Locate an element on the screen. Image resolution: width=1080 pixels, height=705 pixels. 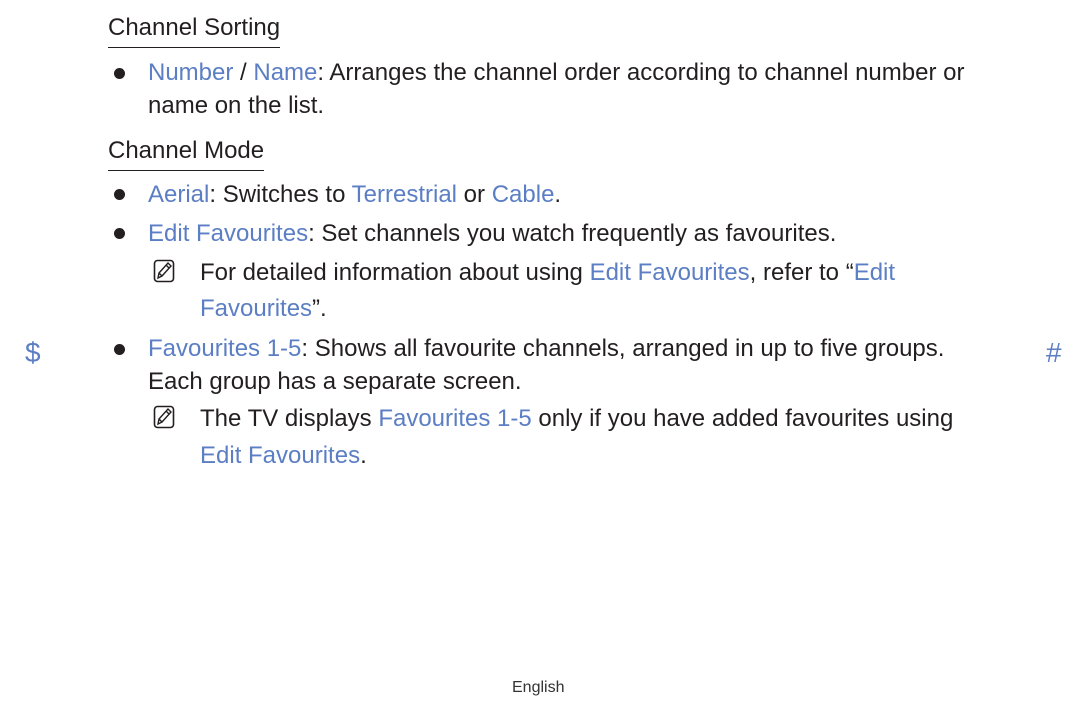
section-heading-channel-mode: Channel Mode is located at coordinates (186, 153).